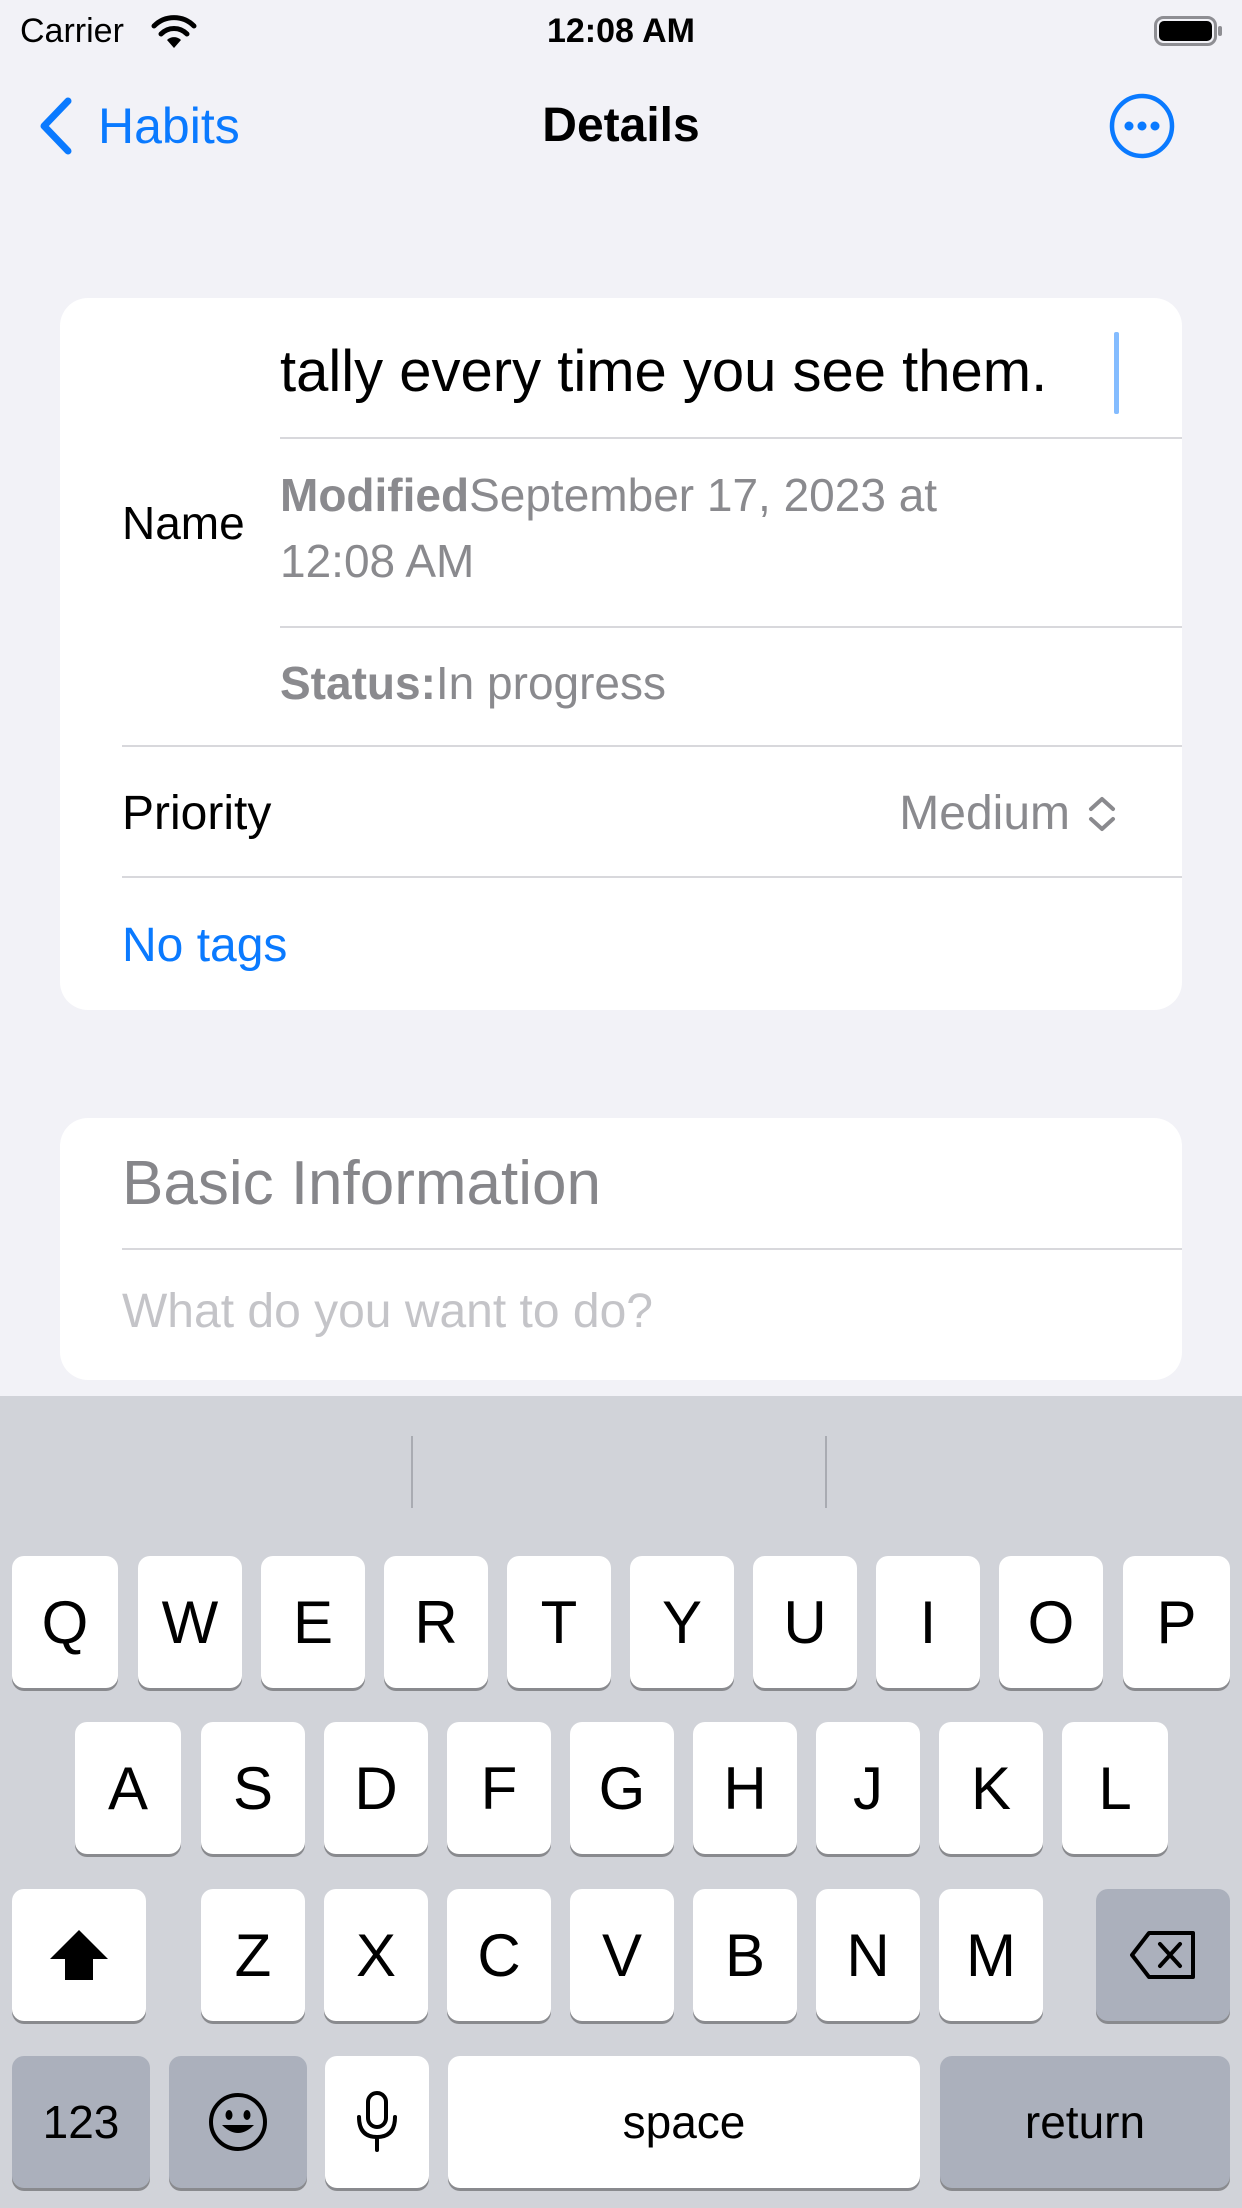 This screenshot has height=2208, width=1242. Describe the element at coordinates (361, 1183) in the screenshot. I see `basic-information-title: Basic Information` at that location.